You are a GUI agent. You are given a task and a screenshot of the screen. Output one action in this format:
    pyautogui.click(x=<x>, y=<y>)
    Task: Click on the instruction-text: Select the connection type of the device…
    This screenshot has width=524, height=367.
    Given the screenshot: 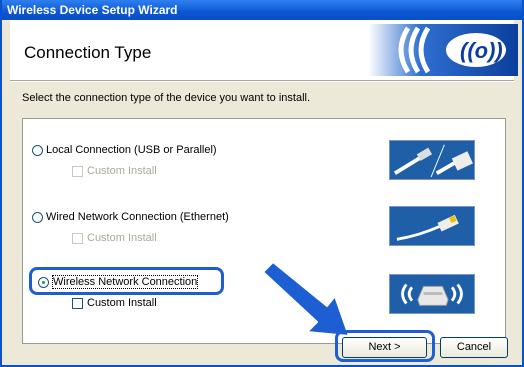 What is the action you would take?
    pyautogui.click(x=166, y=98)
    